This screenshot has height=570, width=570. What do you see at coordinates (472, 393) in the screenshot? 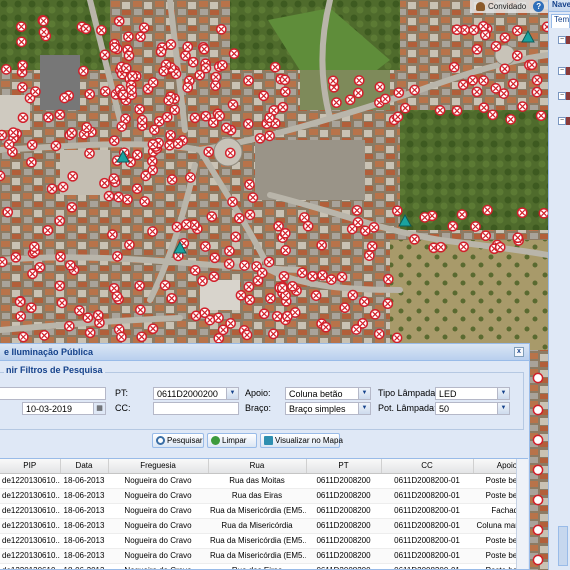
I see `tipo-lampada-select: LED ▼` at bounding box center [472, 393].